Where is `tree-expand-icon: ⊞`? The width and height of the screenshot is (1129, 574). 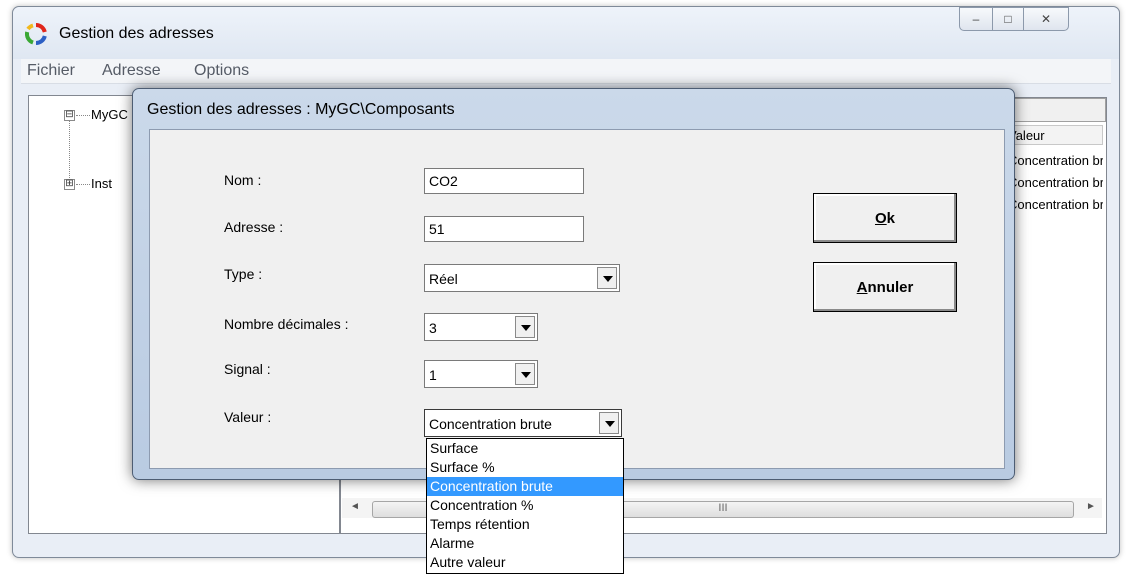
tree-expand-icon: ⊞ is located at coordinates (69, 184).